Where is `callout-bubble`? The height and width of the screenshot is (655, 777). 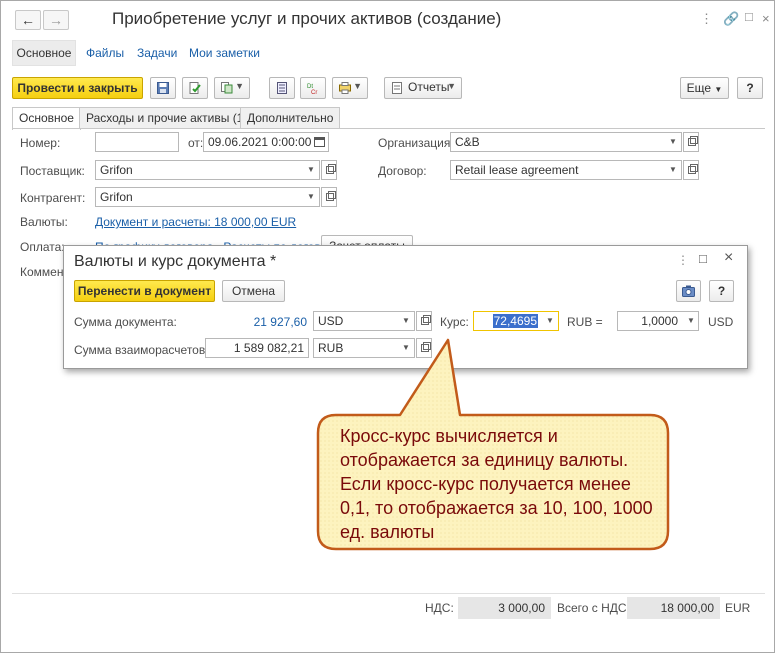
callout-bubble is located at coordinates (493, 444).